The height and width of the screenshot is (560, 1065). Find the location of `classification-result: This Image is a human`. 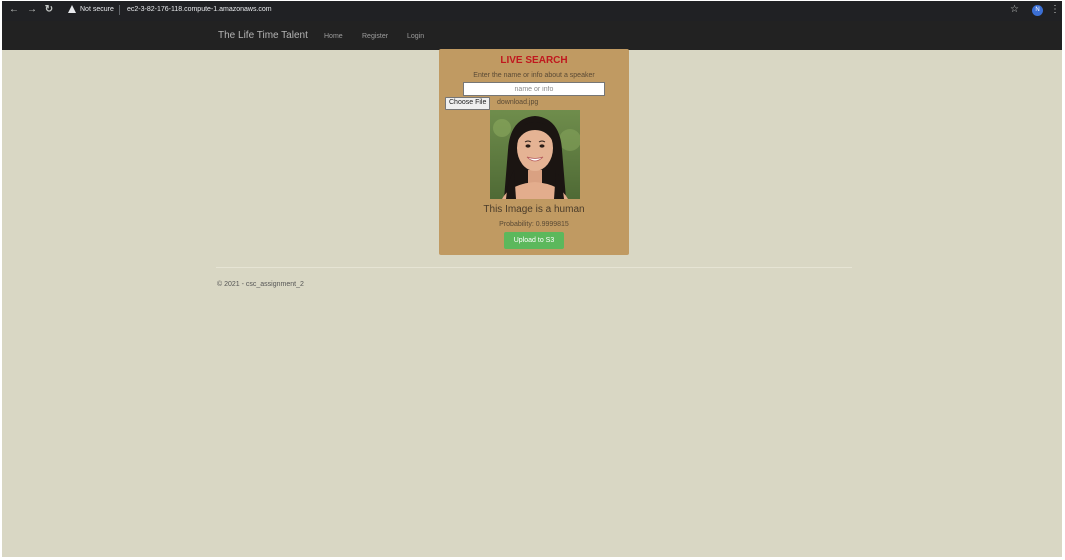

classification-result: This Image is a human is located at coordinates (534, 209).